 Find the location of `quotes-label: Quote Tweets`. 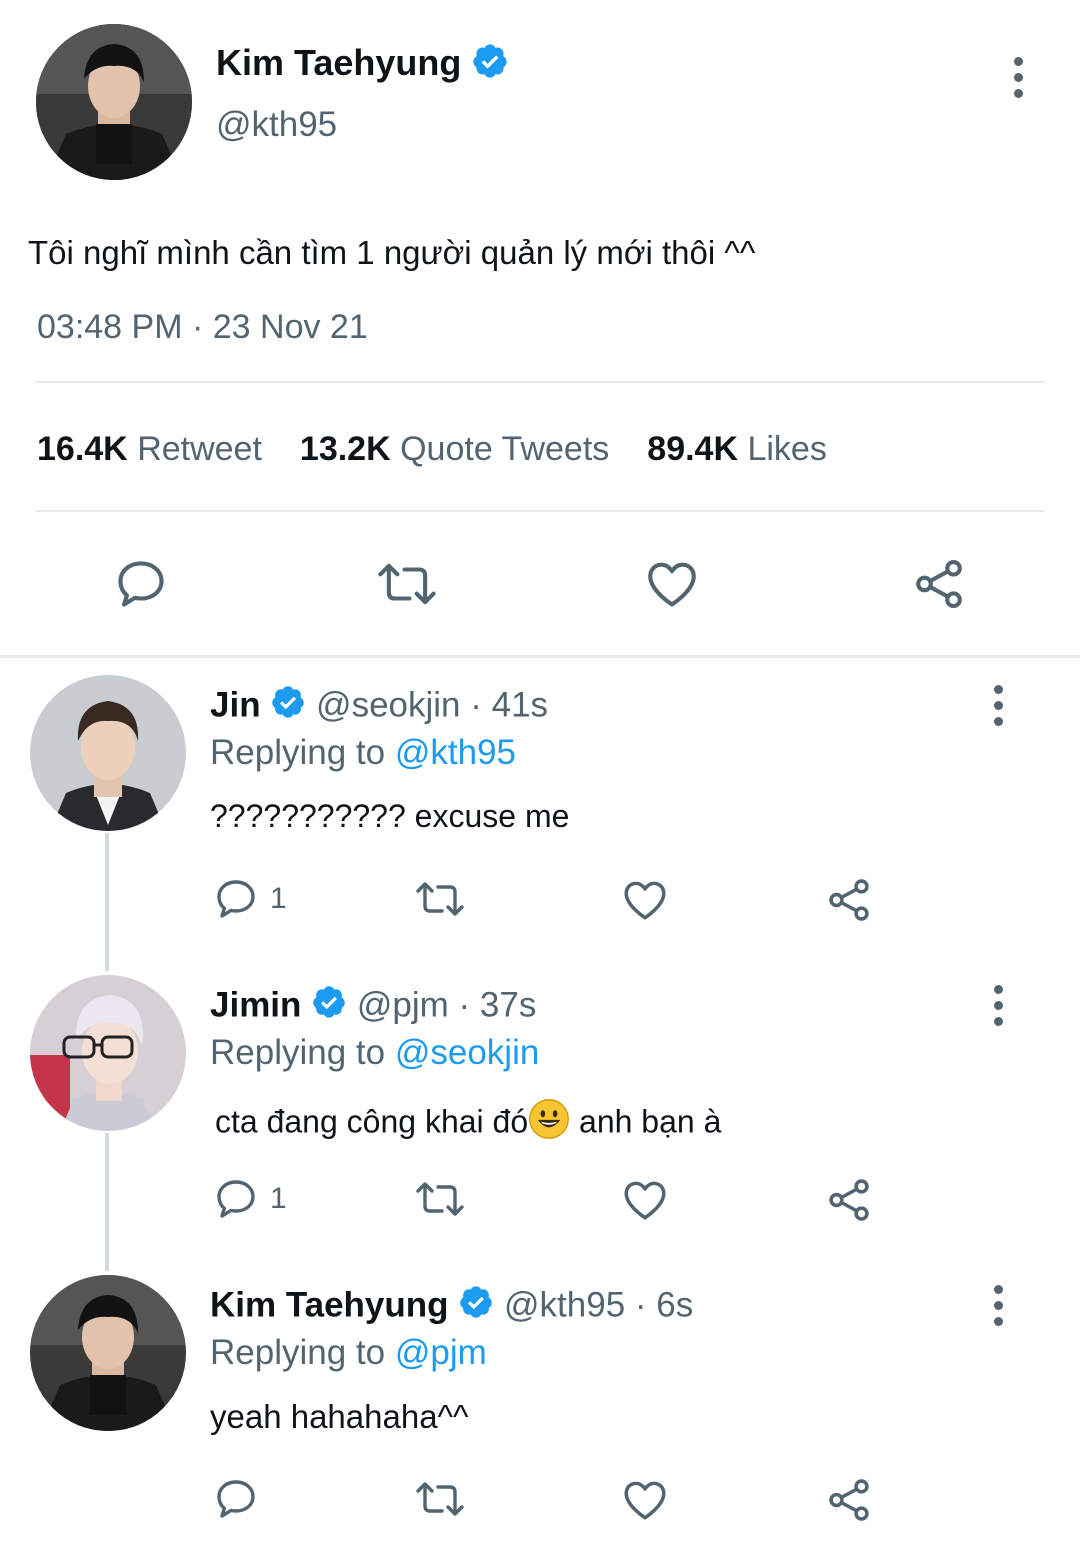

quotes-label: Quote Tweets is located at coordinates (505, 449).